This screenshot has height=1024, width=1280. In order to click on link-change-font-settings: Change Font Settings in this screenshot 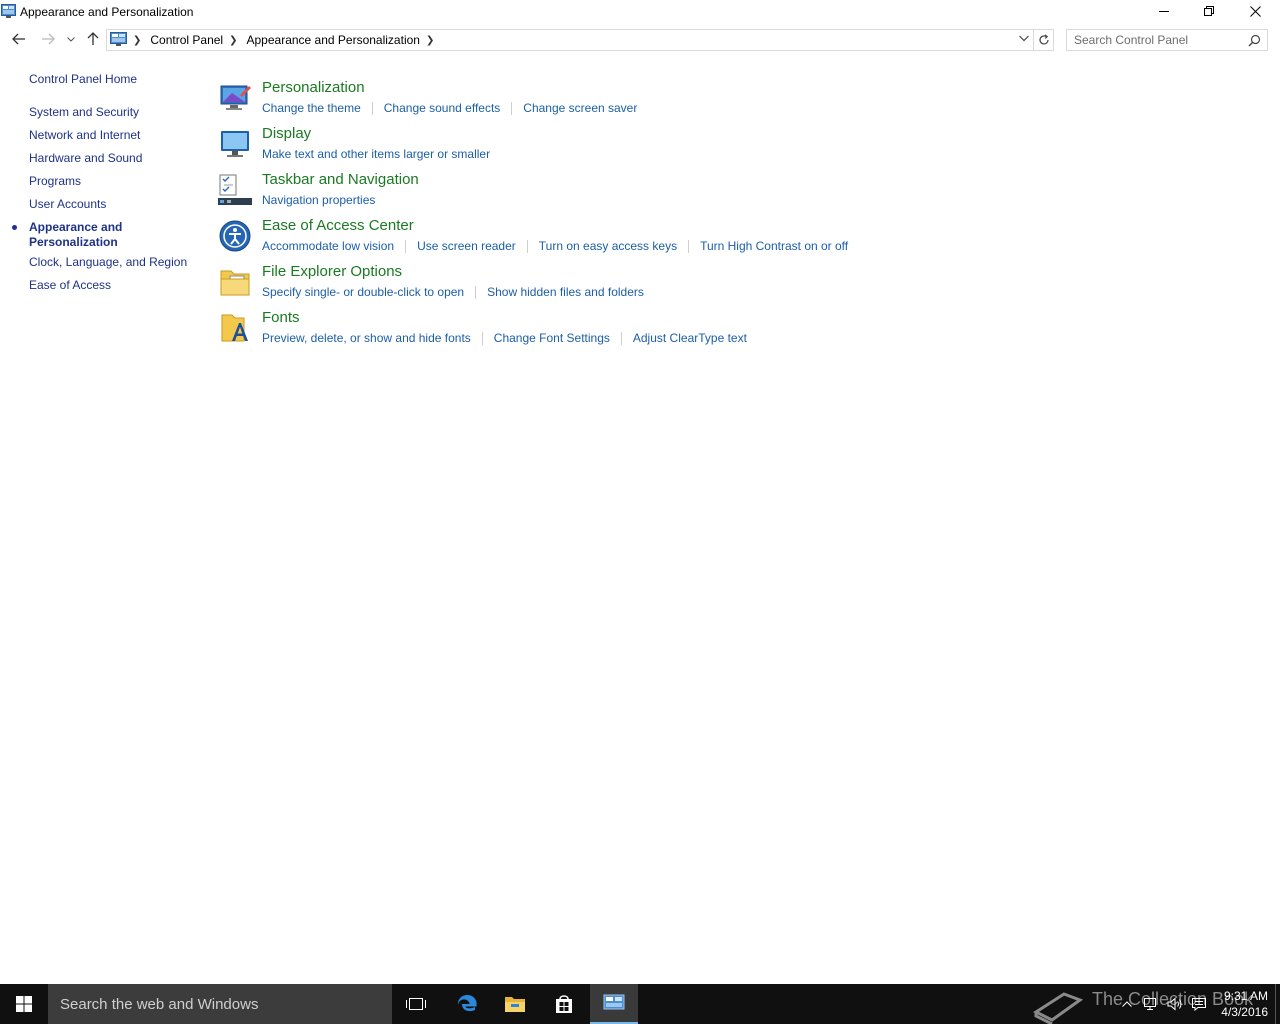, I will do `click(552, 338)`.